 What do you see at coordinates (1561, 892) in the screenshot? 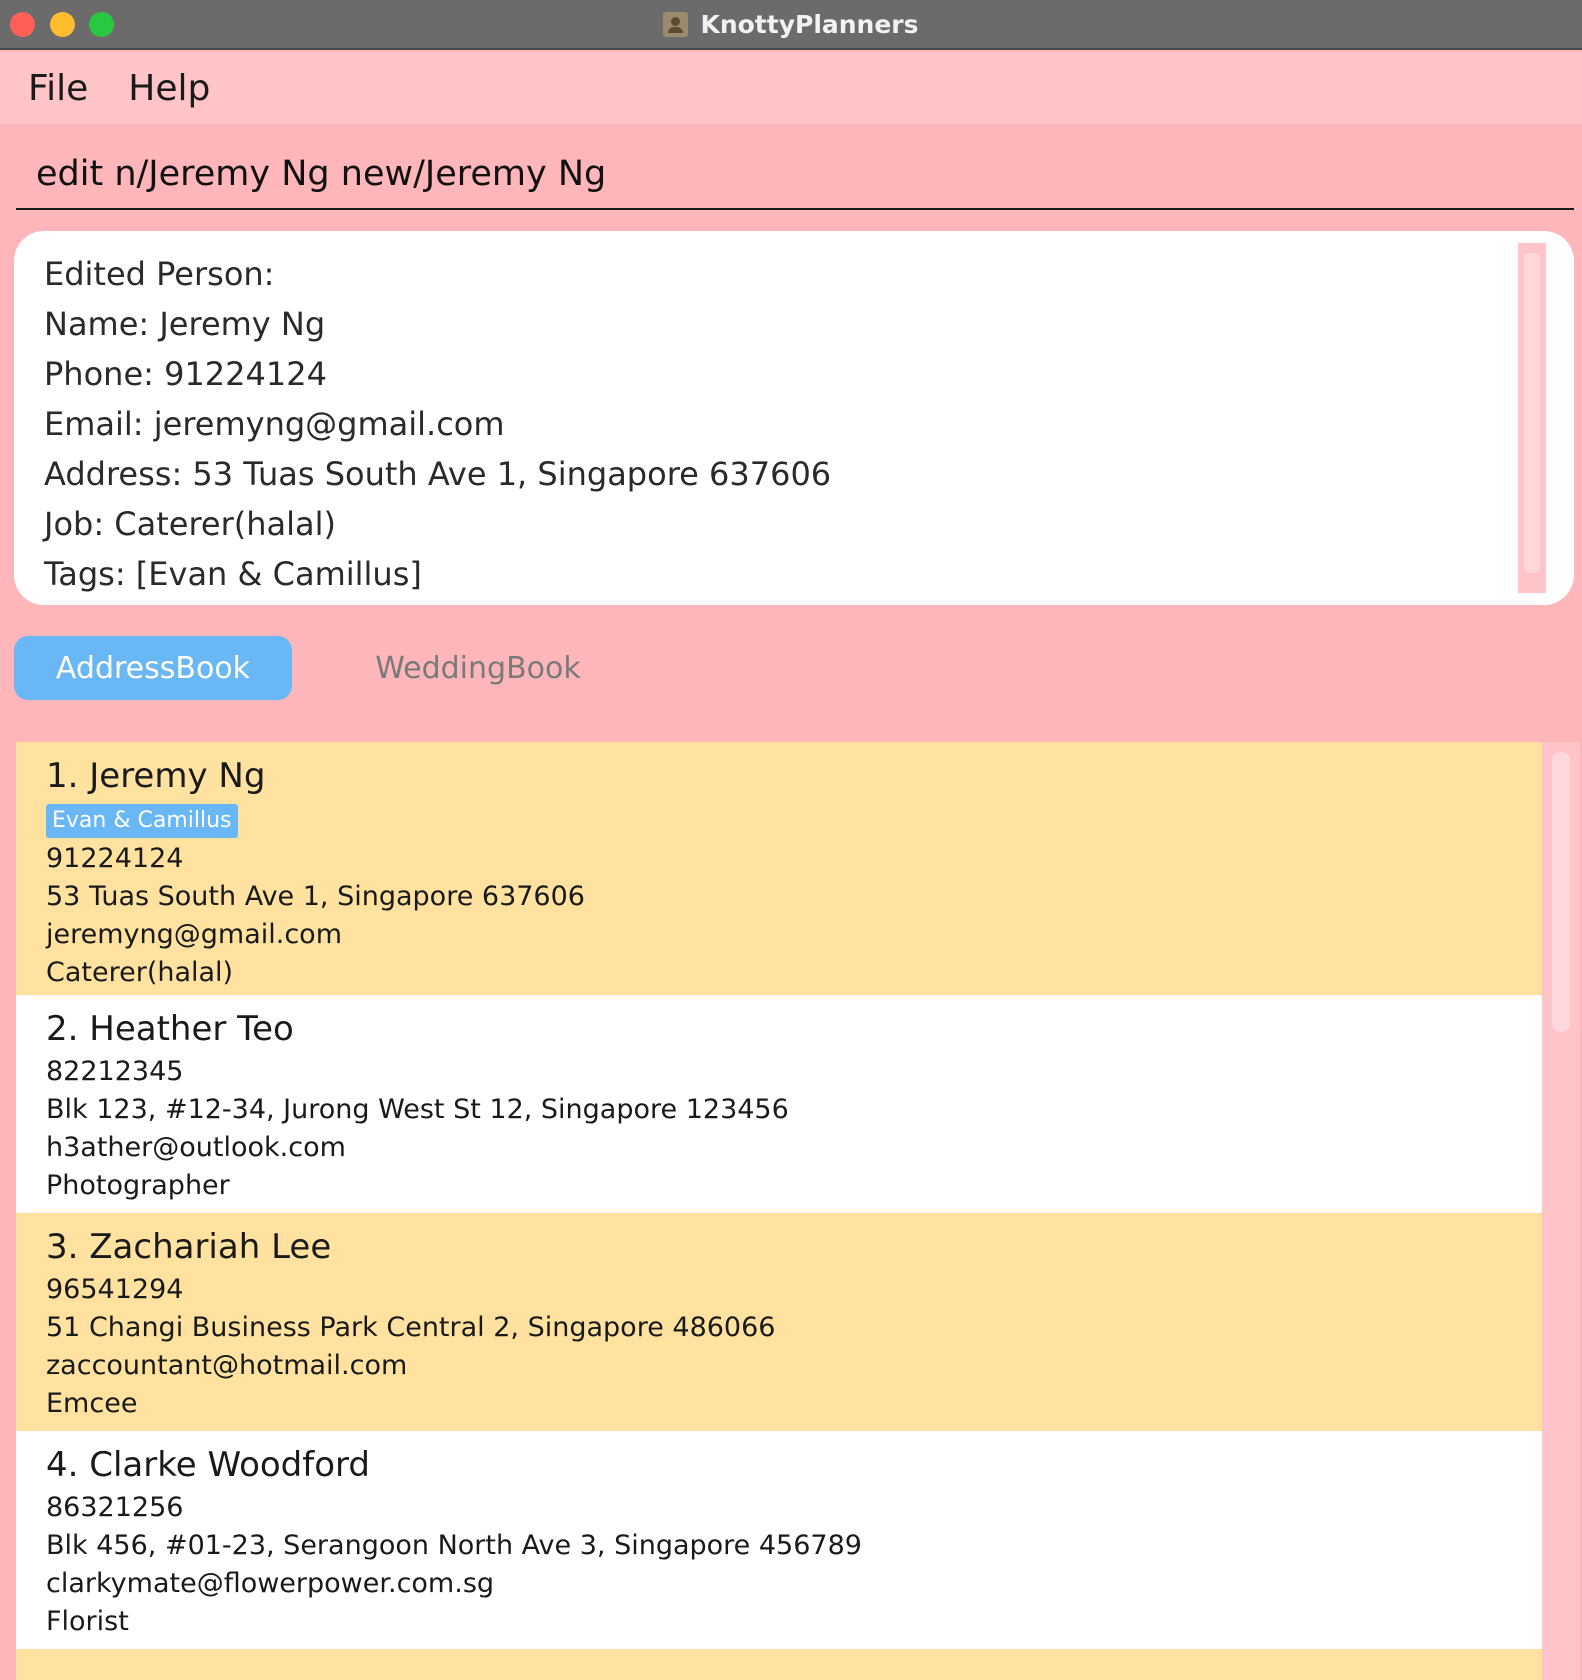
I see `list-scrollbar-thumb` at bounding box center [1561, 892].